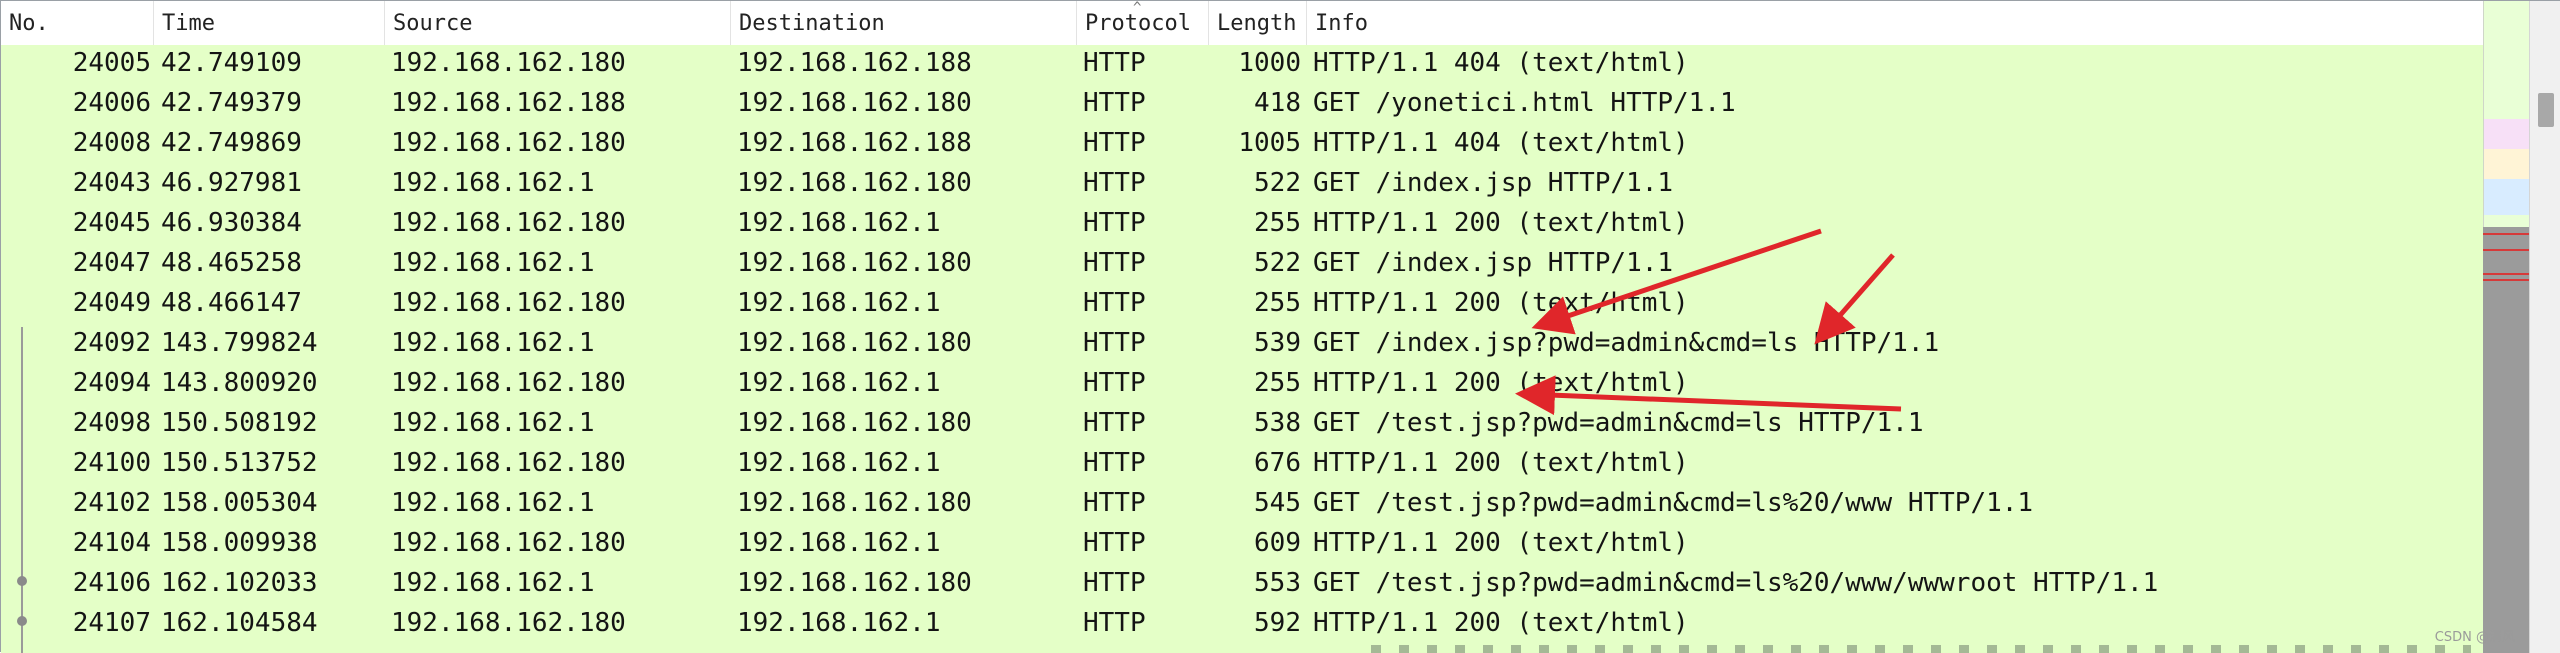 The width and height of the screenshot is (2560, 653). Describe the element at coordinates (111, 263) in the screenshot. I see `packet-number: 24047` at that location.